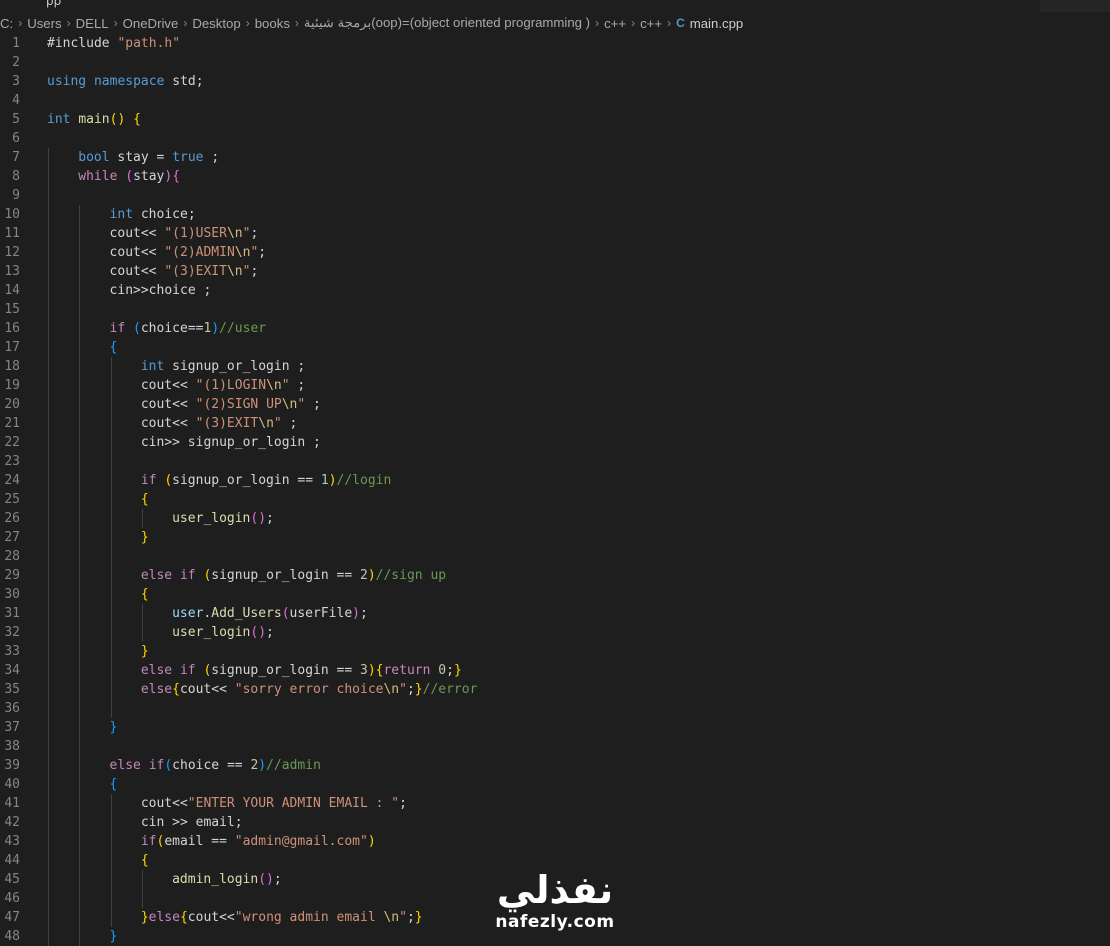 The width and height of the screenshot is (1110, 946). I want to click on code-line: 13 cout<< "(3)EXIT\n";, so click(555, 271).